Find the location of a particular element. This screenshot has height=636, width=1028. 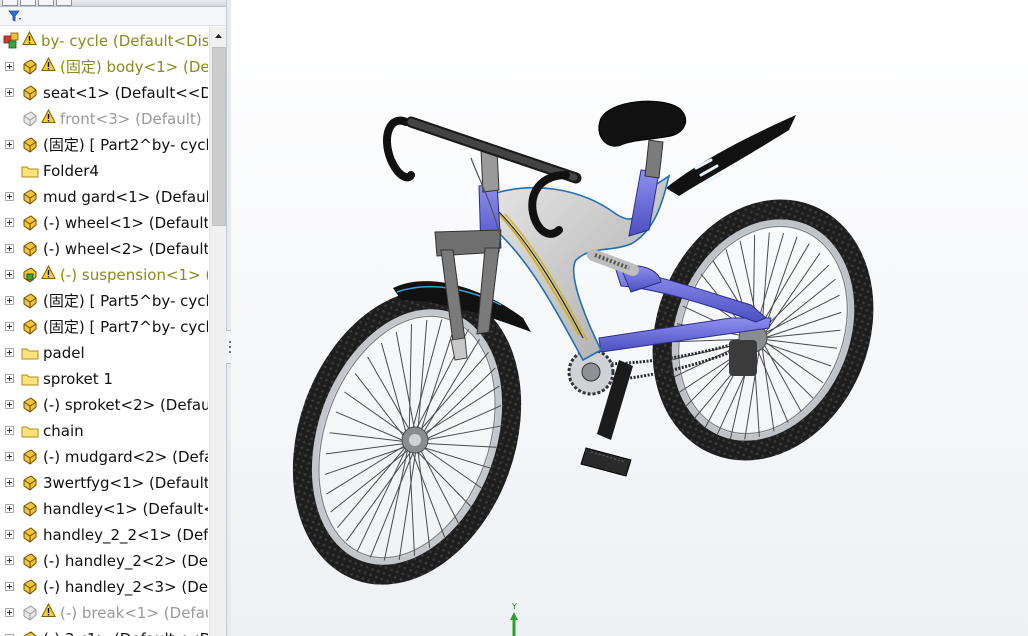

tree-item-label: (-) suspension<1> (D is located at coordinates (134, 275).